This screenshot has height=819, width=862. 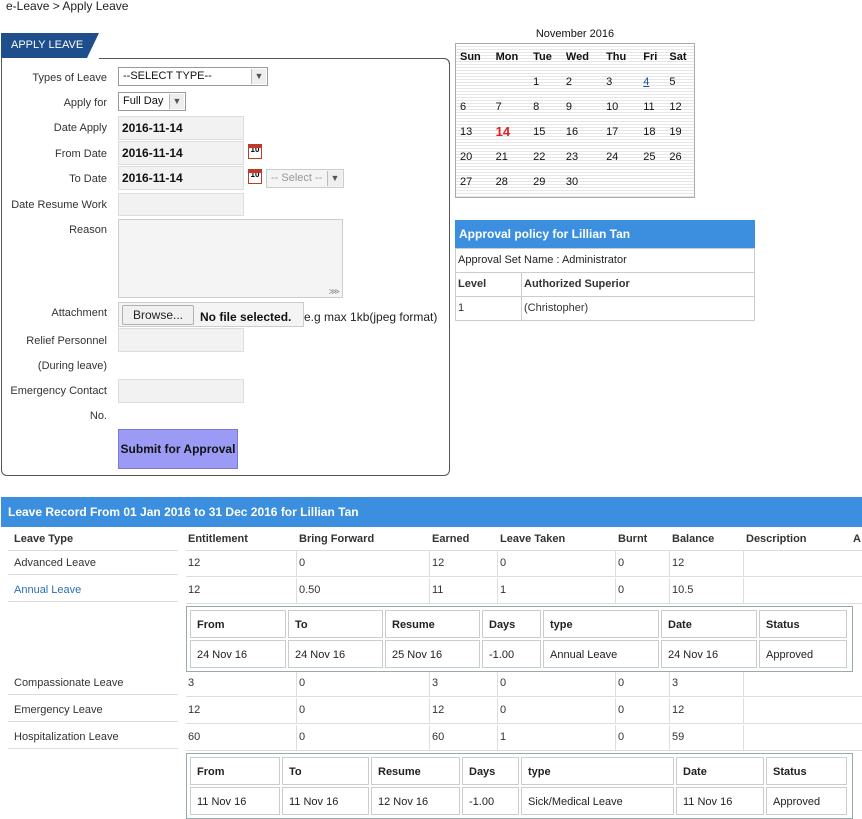 What do you see at coordinates (680, 106) in the screenshot?
I see `calendar-day: 12` at bounding box center [680, 106].